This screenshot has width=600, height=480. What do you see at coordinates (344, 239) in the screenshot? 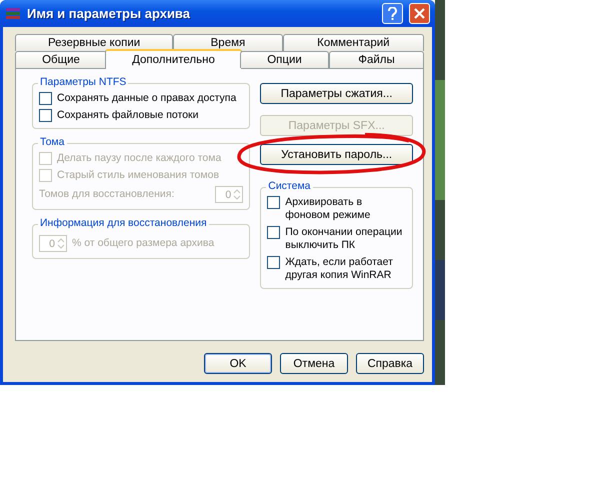
I see `checkbox-label: По окончании операции выключить ПК` at bounding box center [344, 239].